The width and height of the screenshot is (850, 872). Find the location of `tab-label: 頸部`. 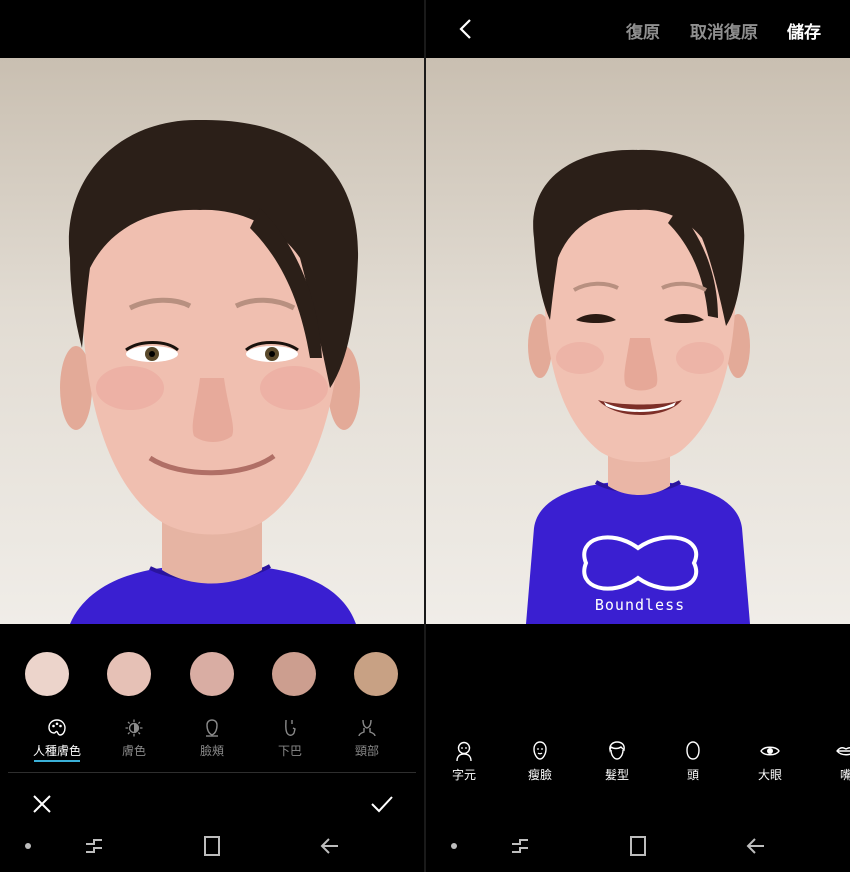

tab-label: 頸部 is located at coordinates (366, 751).